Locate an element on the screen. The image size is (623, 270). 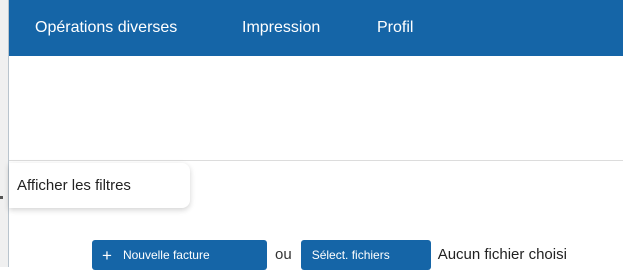
select-files-label: Sélect. fichiers is located at coordinates (350, 255).